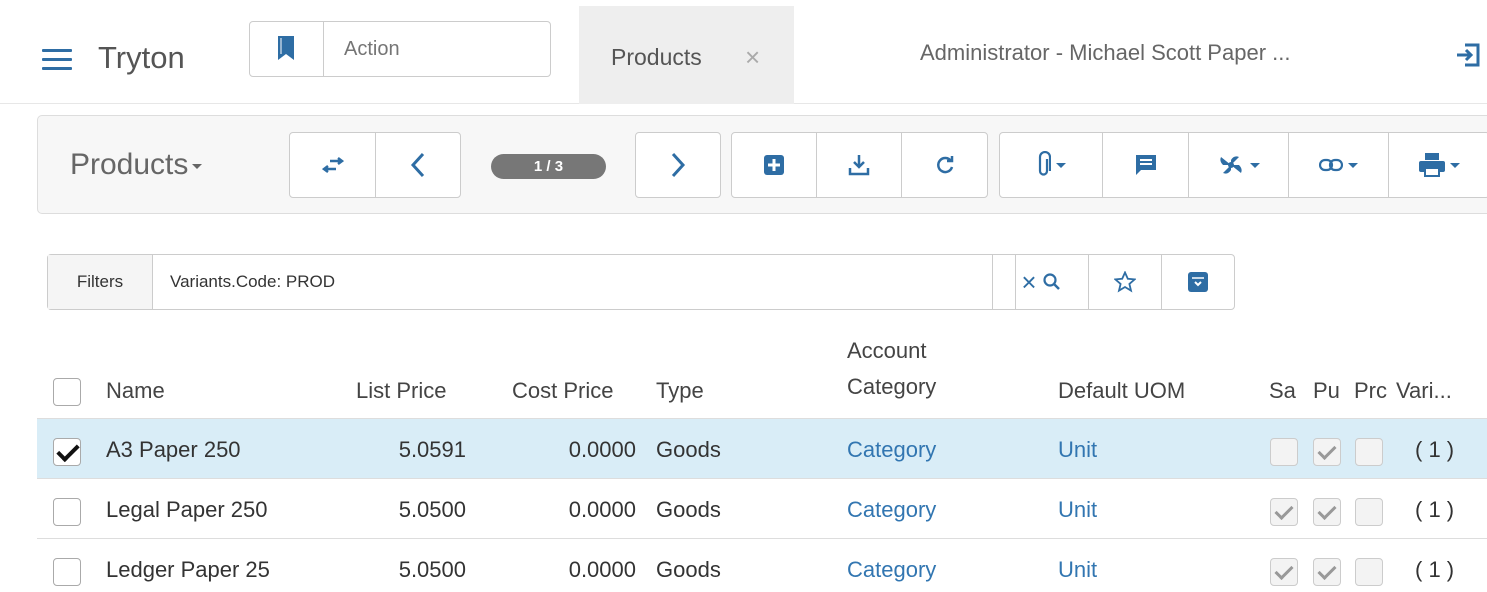  Describe the element at coordinates (129, 164) in the screenshot. I see `page-title: Products` at that location.